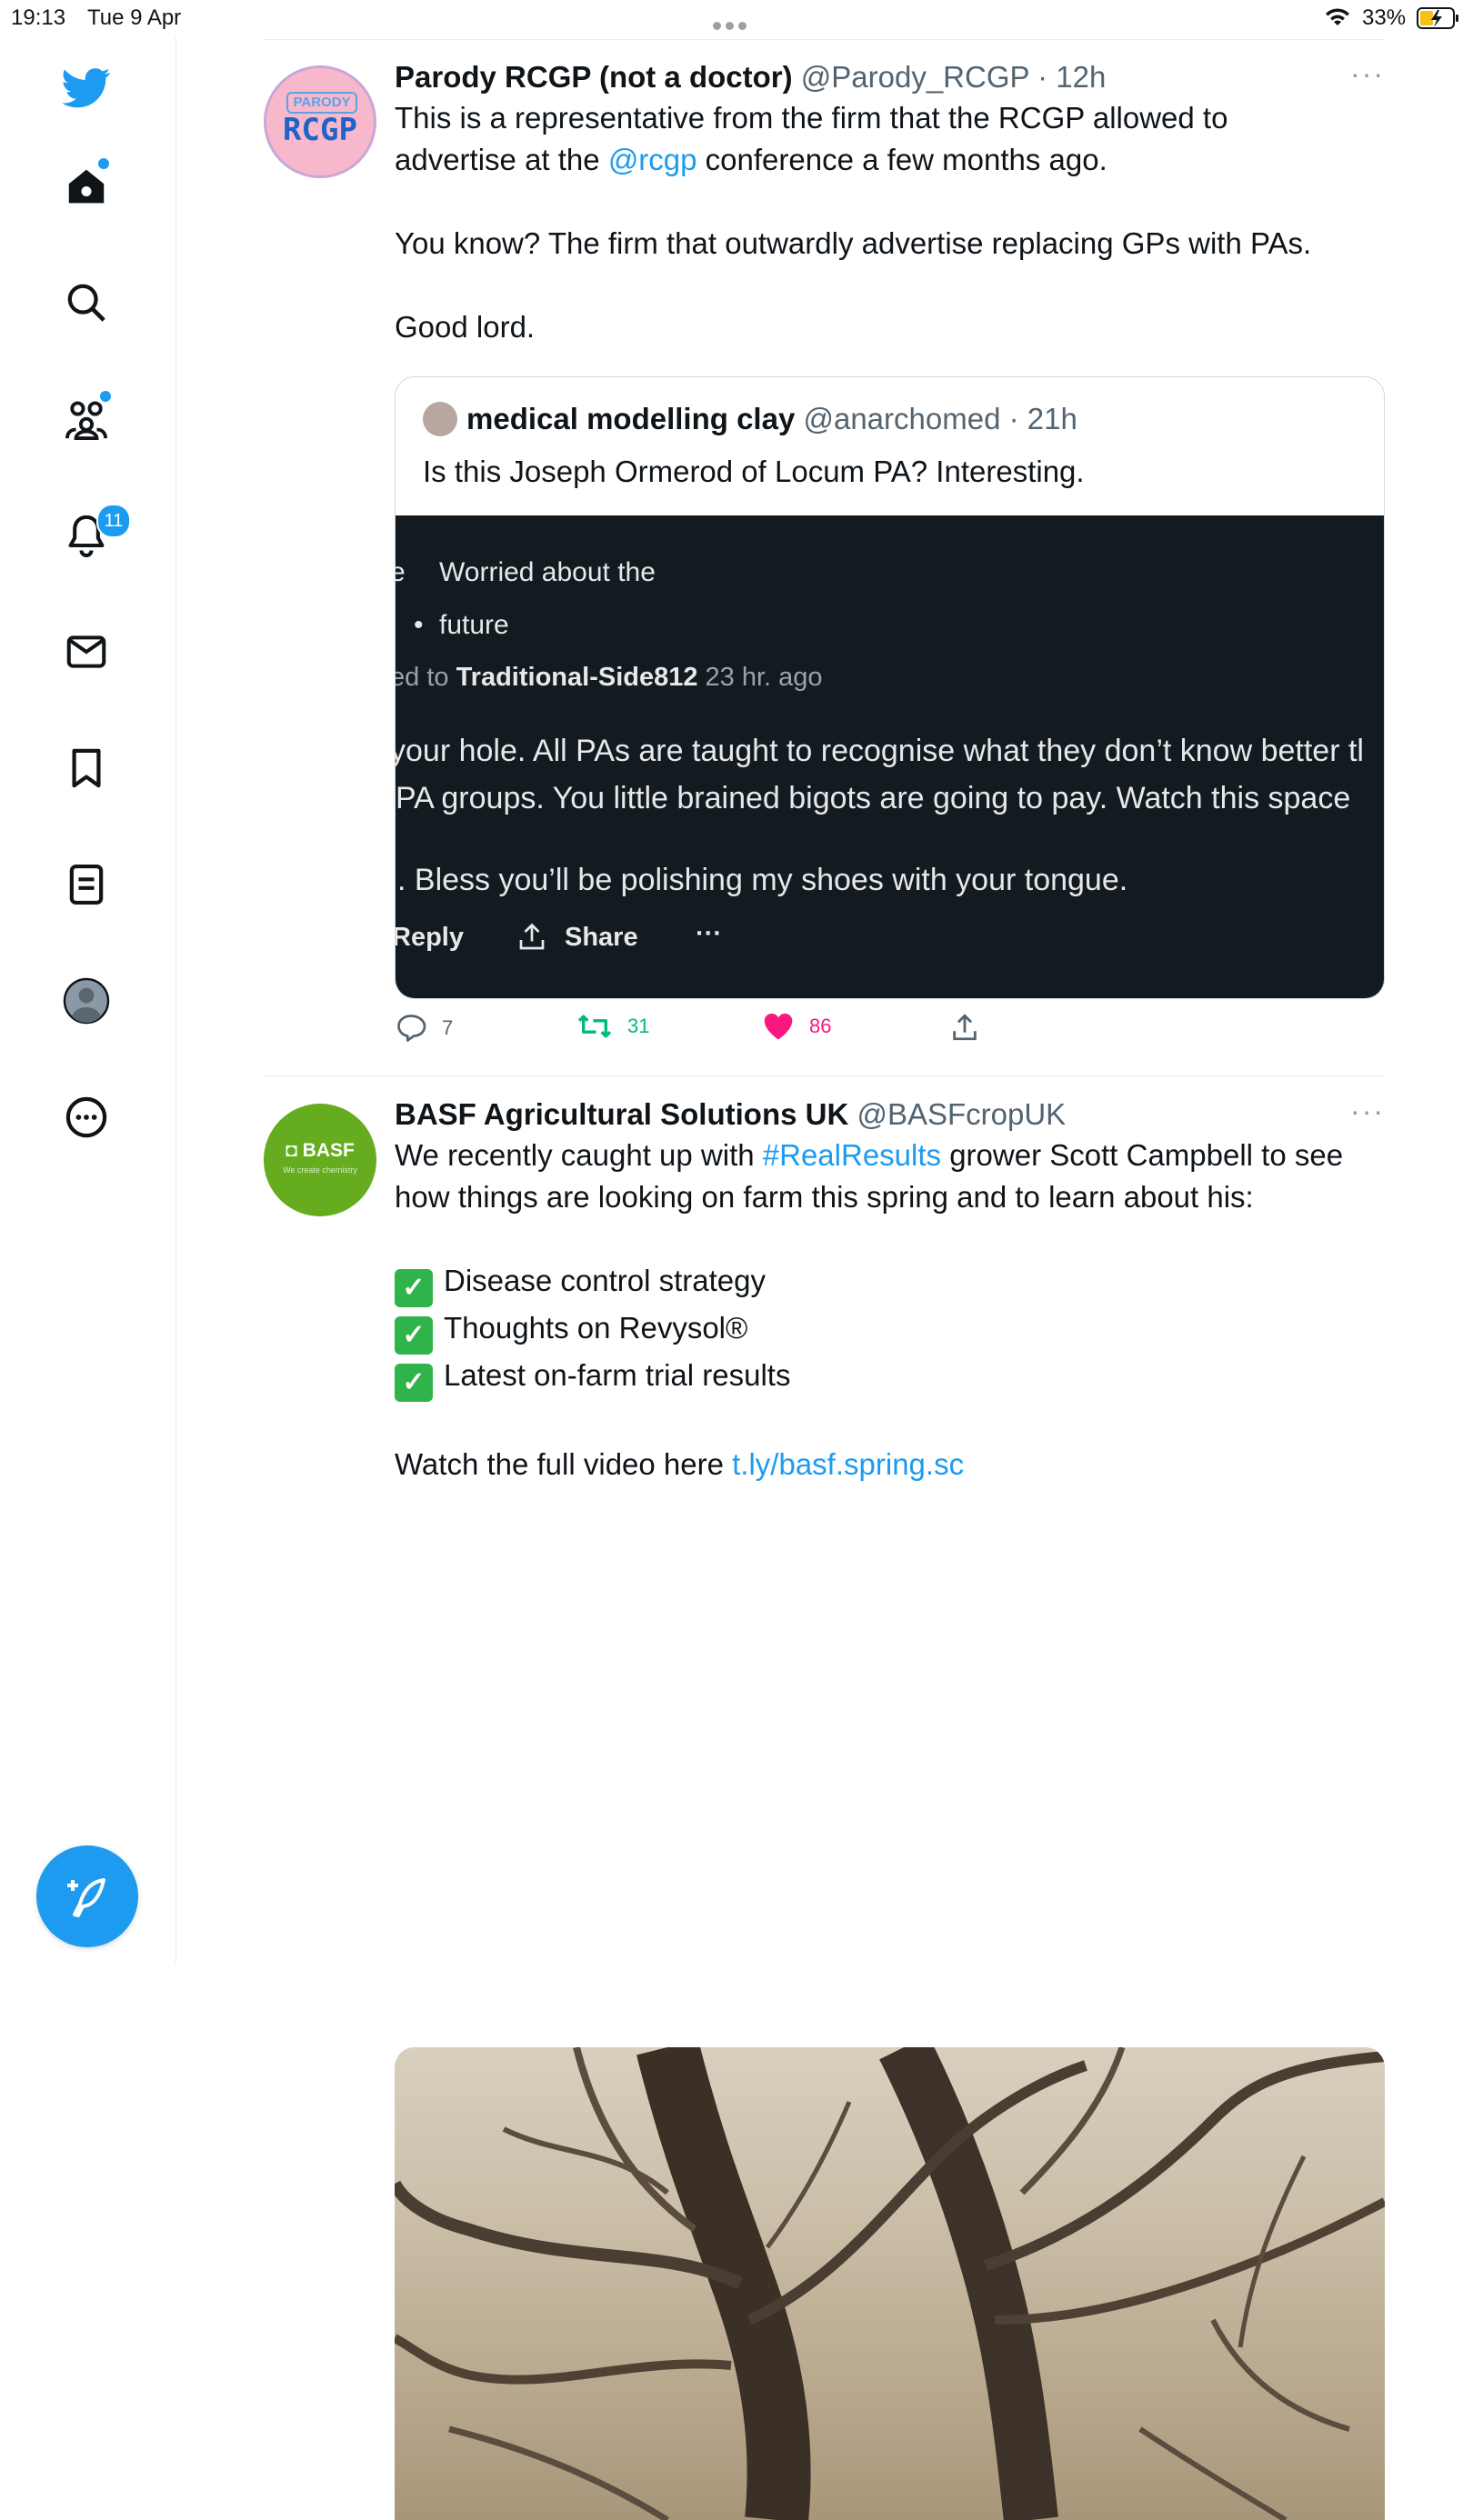 The width and height of the screenshot is (1473, 2520). What do you see at coordinates (890, 1331) in the screenshot?
I see `list-item: ✓ Thoughts on Revysol®` at bounding box center [890, 1331].